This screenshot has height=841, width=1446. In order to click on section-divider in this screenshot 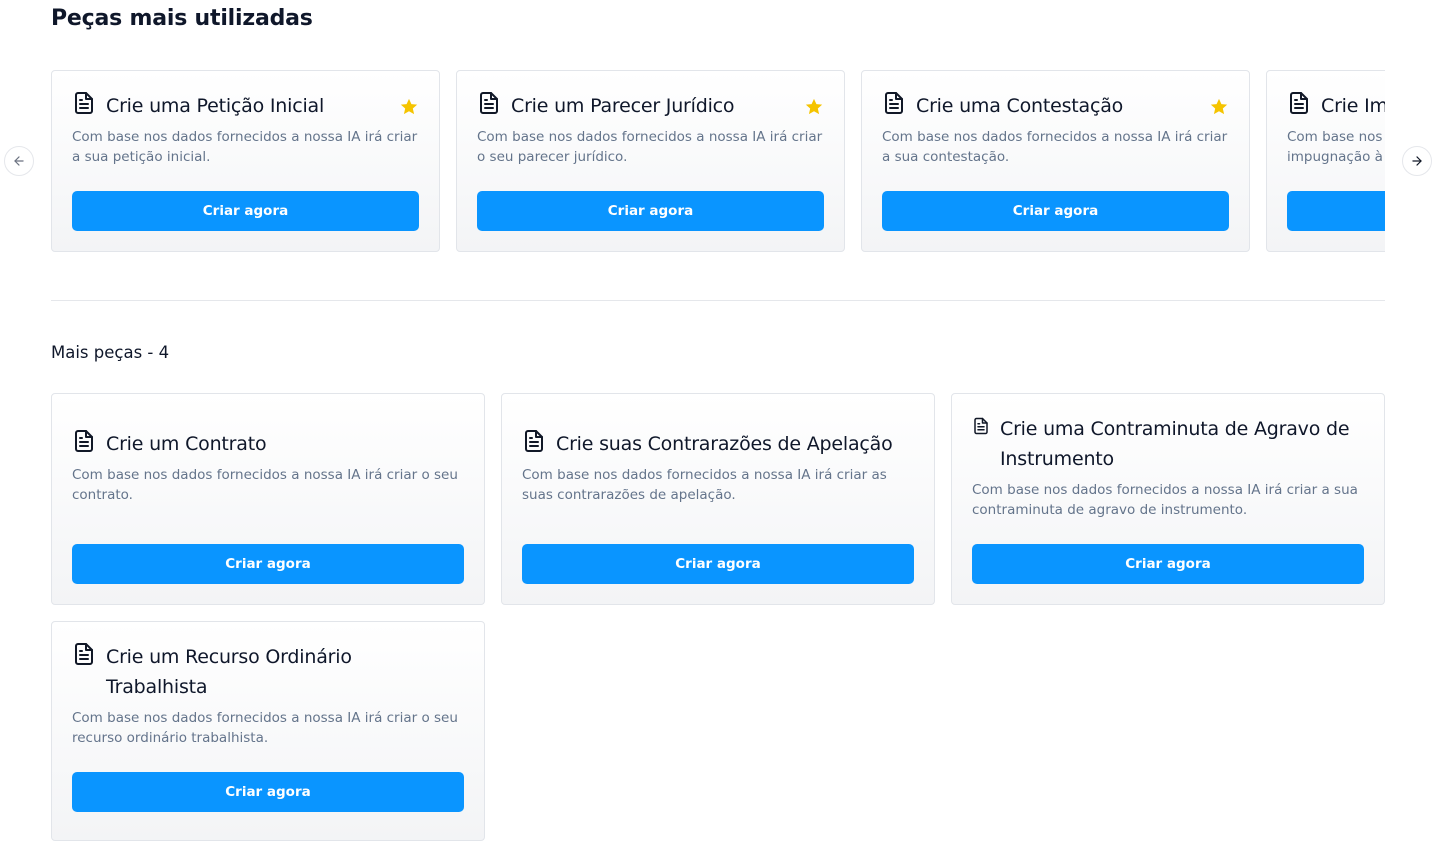, I will do `click(718, 300)`.